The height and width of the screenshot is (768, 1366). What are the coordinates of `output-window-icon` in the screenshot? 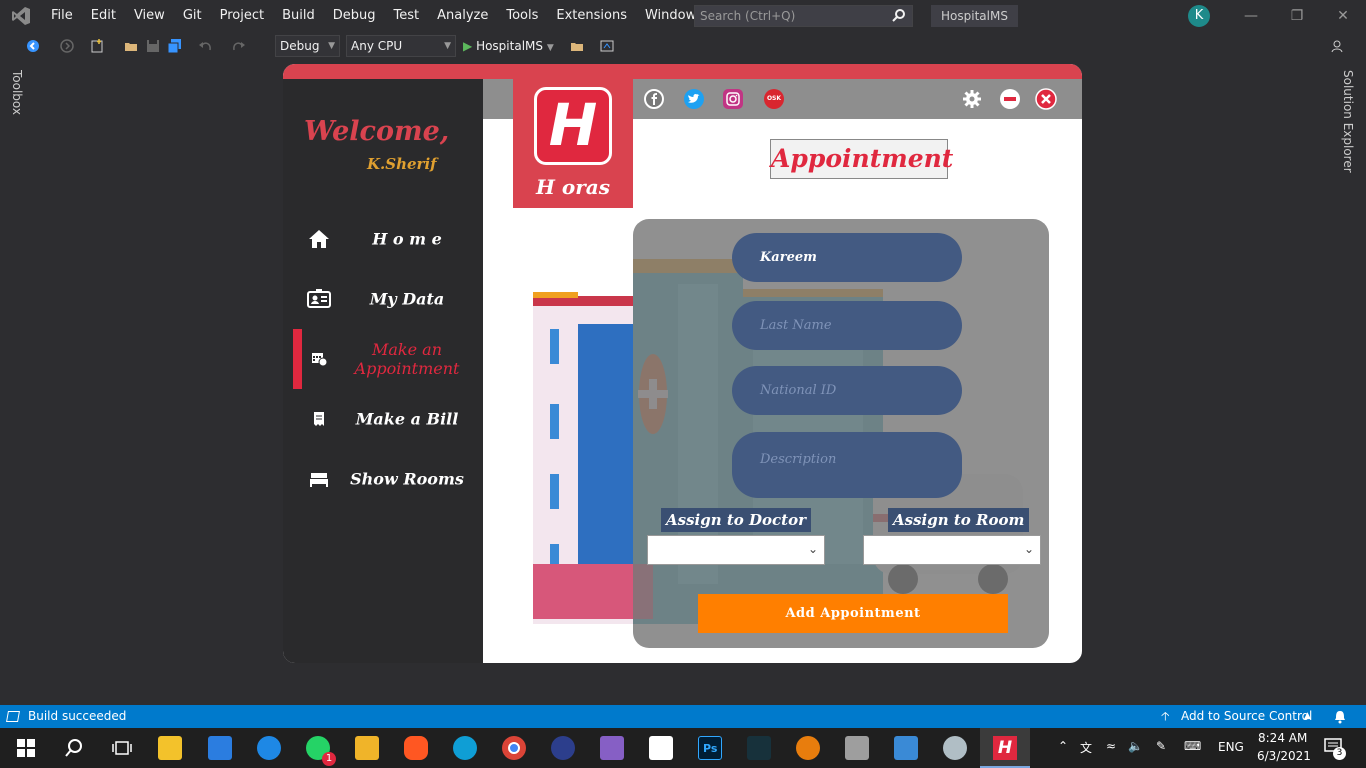 It's located at (13, 716).